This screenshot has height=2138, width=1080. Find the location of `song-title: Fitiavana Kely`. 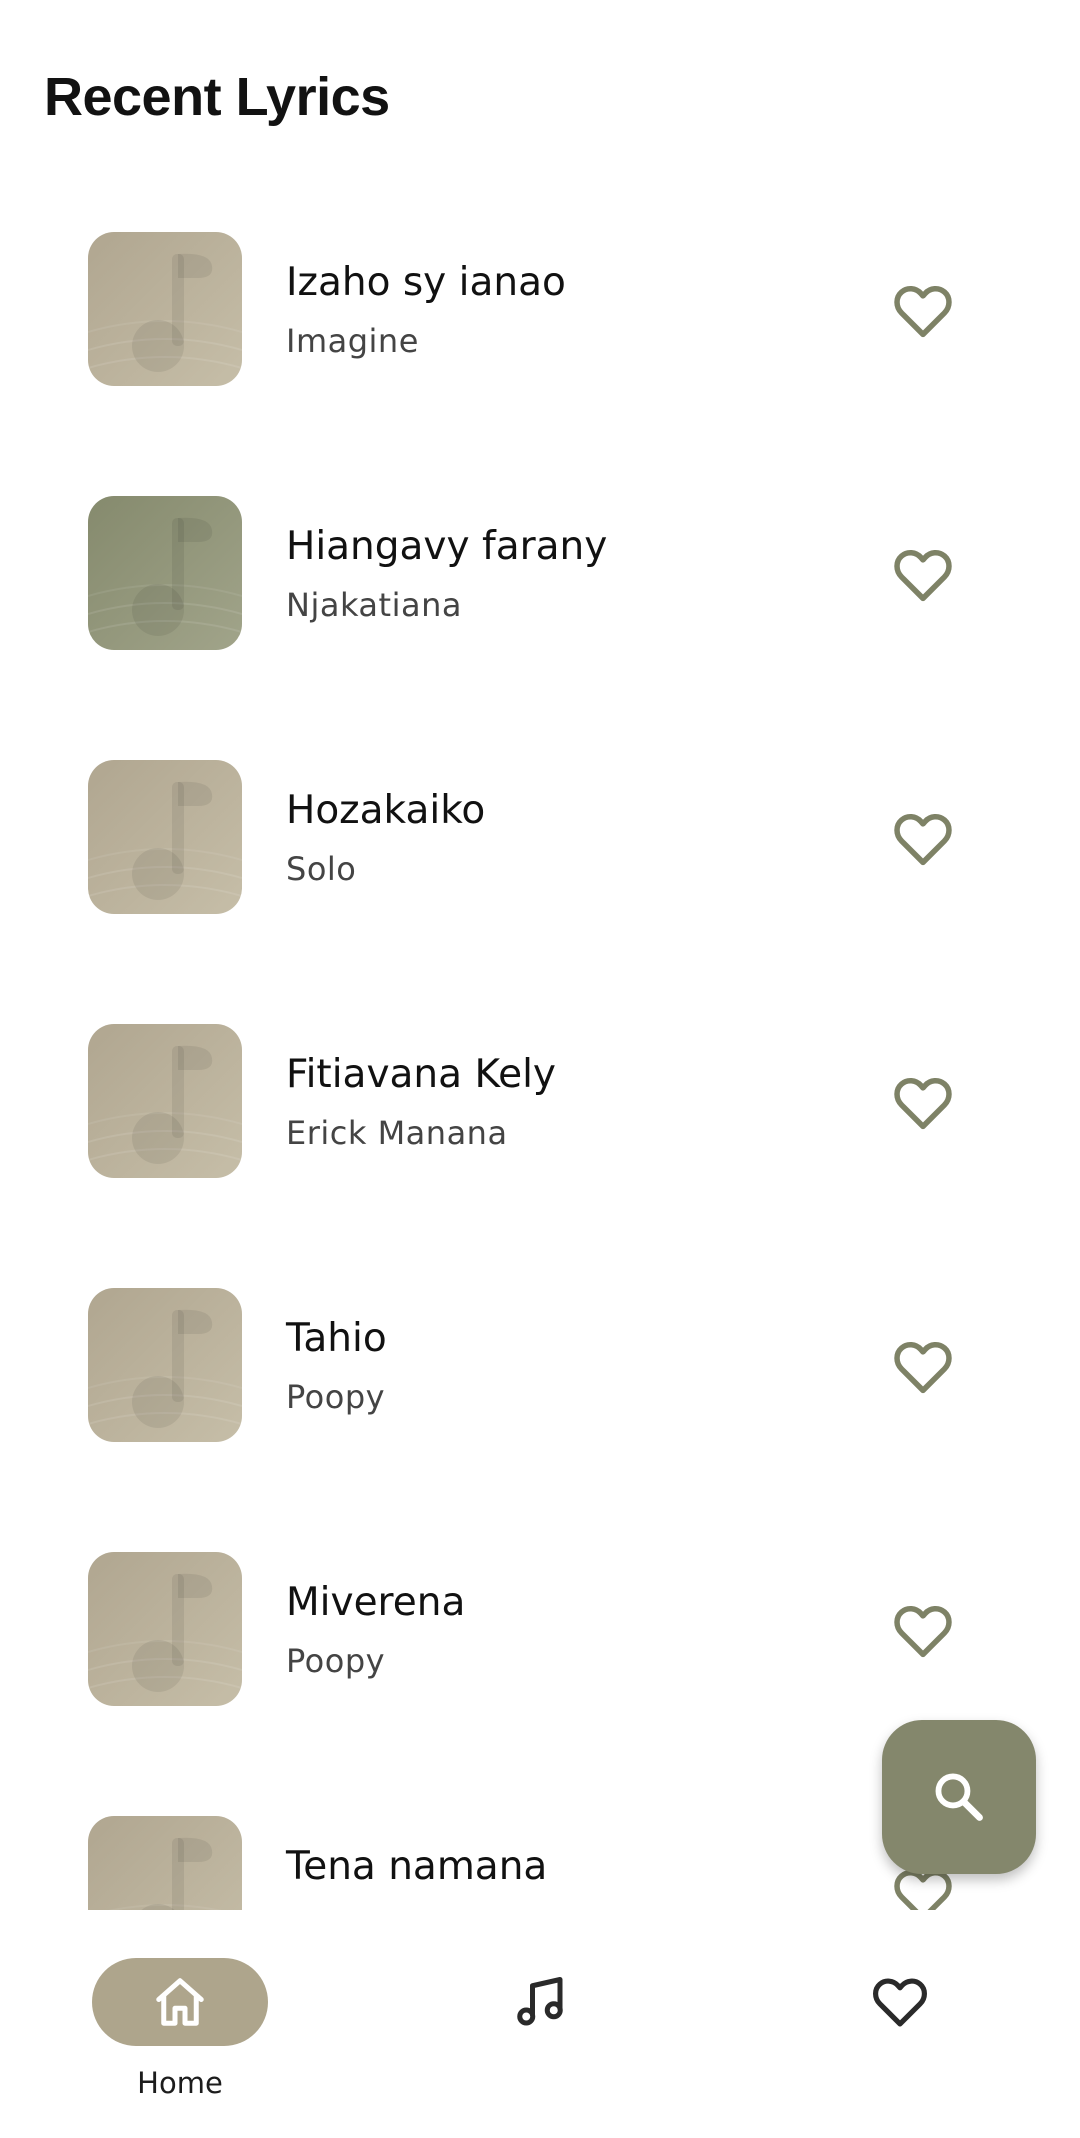

song-title: Fitiavana Kely is located at coordinates (421, 1074).